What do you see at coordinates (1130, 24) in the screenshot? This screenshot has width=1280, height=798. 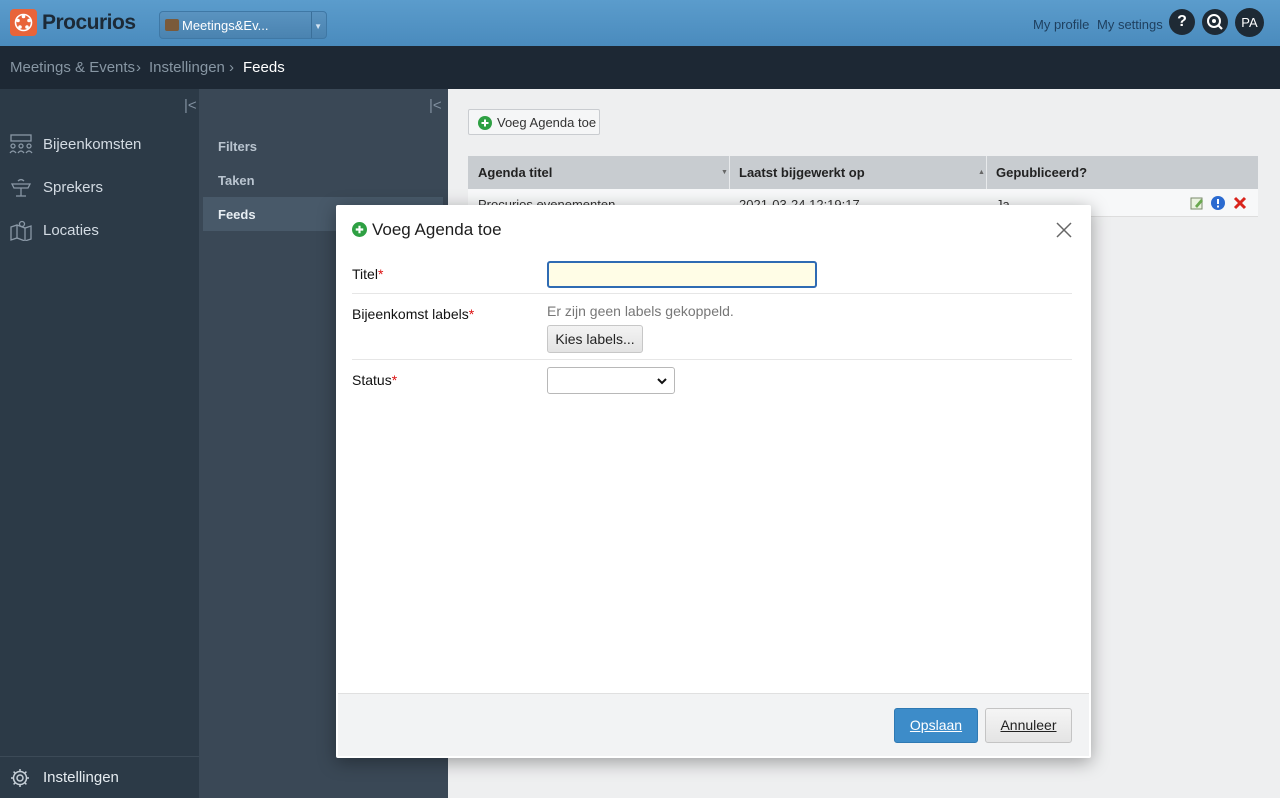 I see `my-settings-link: My settings` at bounding box center [1130, 24].